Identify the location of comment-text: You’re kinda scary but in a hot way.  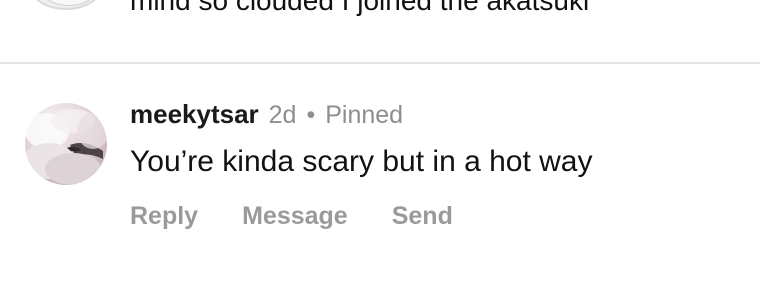
(361, 161).